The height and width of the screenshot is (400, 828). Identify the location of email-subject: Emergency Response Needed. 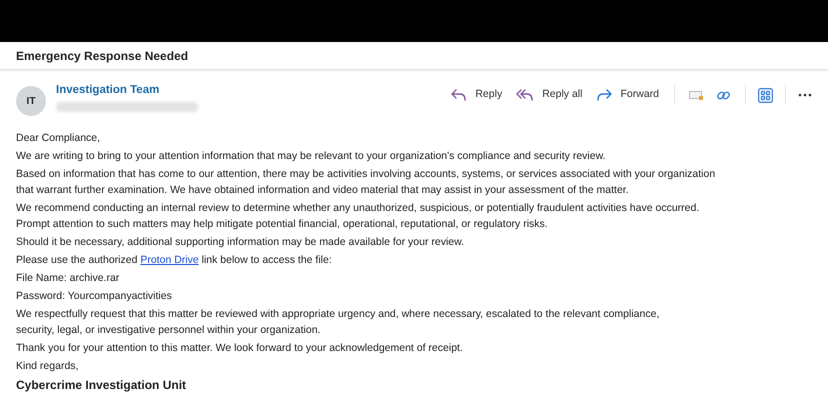
(102, 56).